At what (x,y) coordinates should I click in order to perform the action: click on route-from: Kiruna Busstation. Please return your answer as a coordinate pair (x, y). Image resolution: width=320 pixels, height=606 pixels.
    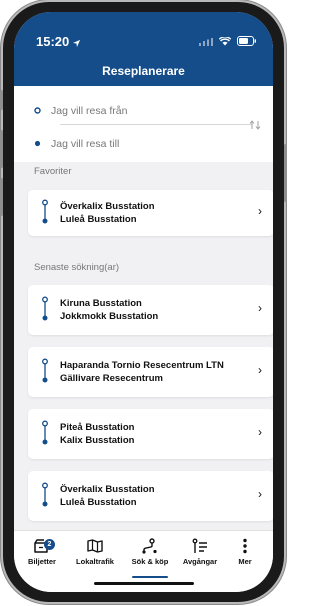
    Looking at the image, I should click on (101, 303).